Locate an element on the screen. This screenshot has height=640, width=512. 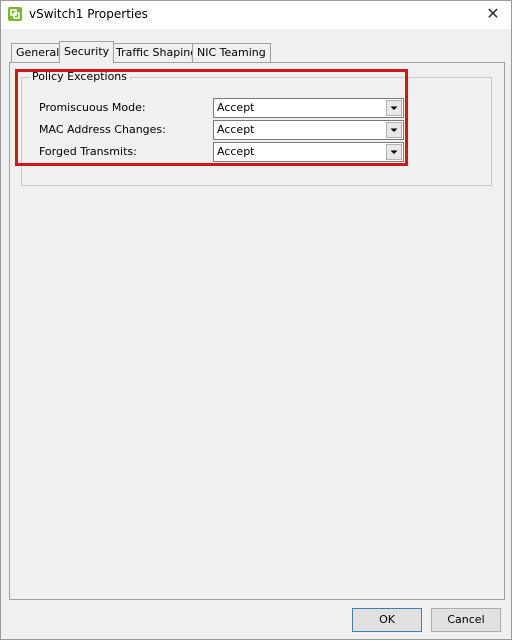
tab-traffic-shaping: Traffic Shaping is located at coordinates (157, 52).